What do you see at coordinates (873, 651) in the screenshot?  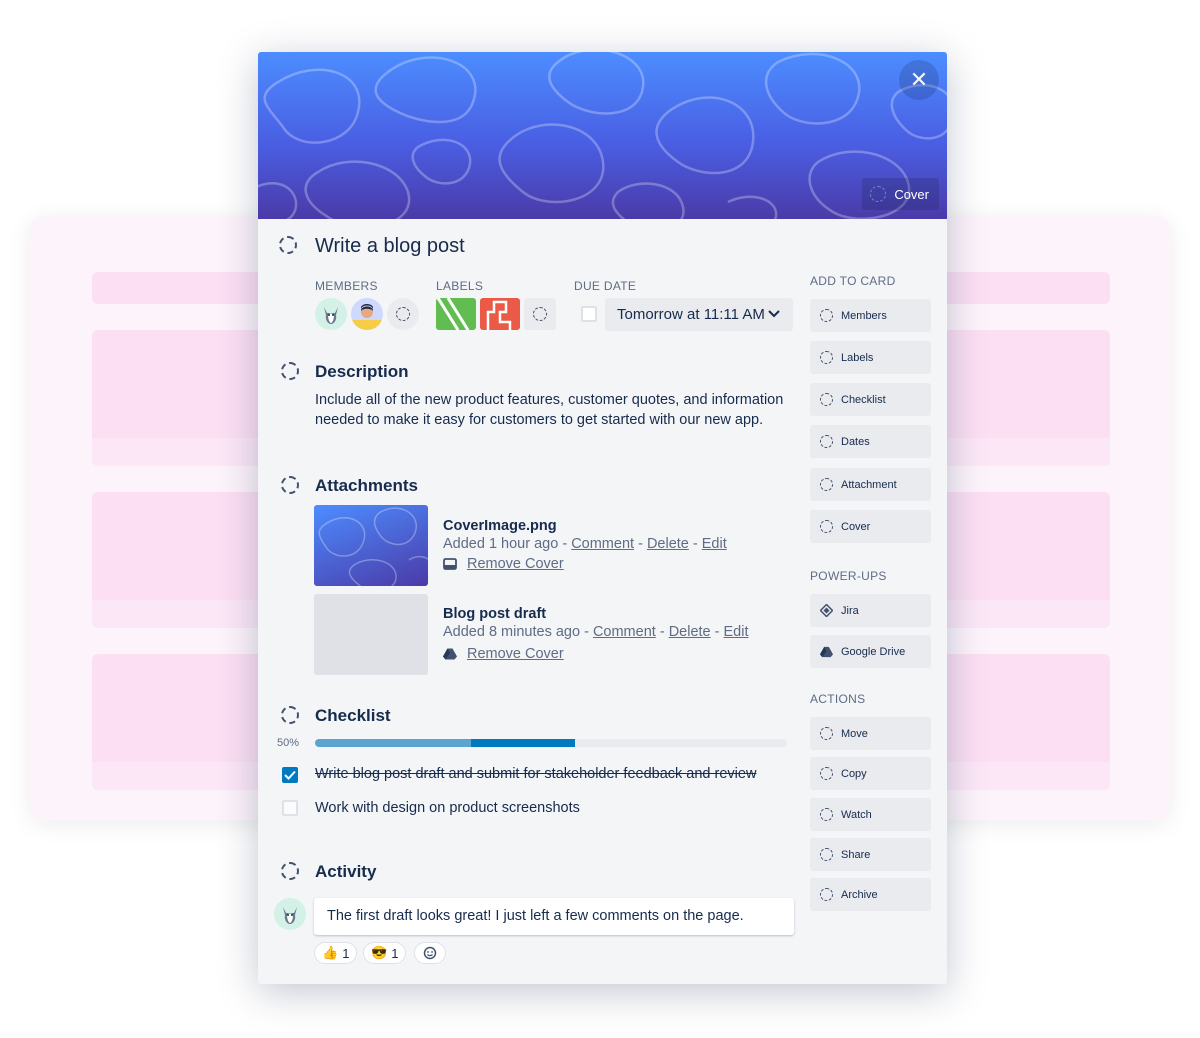 I see `sidebar-button-label: Google Drive` at bounding box center [873, 651].